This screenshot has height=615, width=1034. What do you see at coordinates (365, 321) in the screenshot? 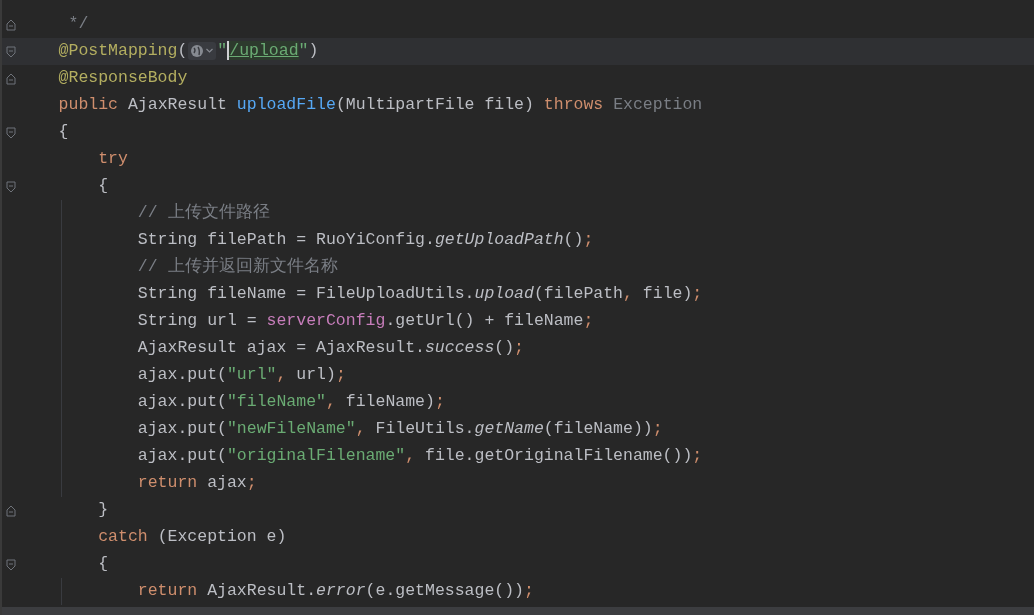
I see `code-line: String url = serverConfig.getUrl() + fileName;` at bounding box center [365, 321].